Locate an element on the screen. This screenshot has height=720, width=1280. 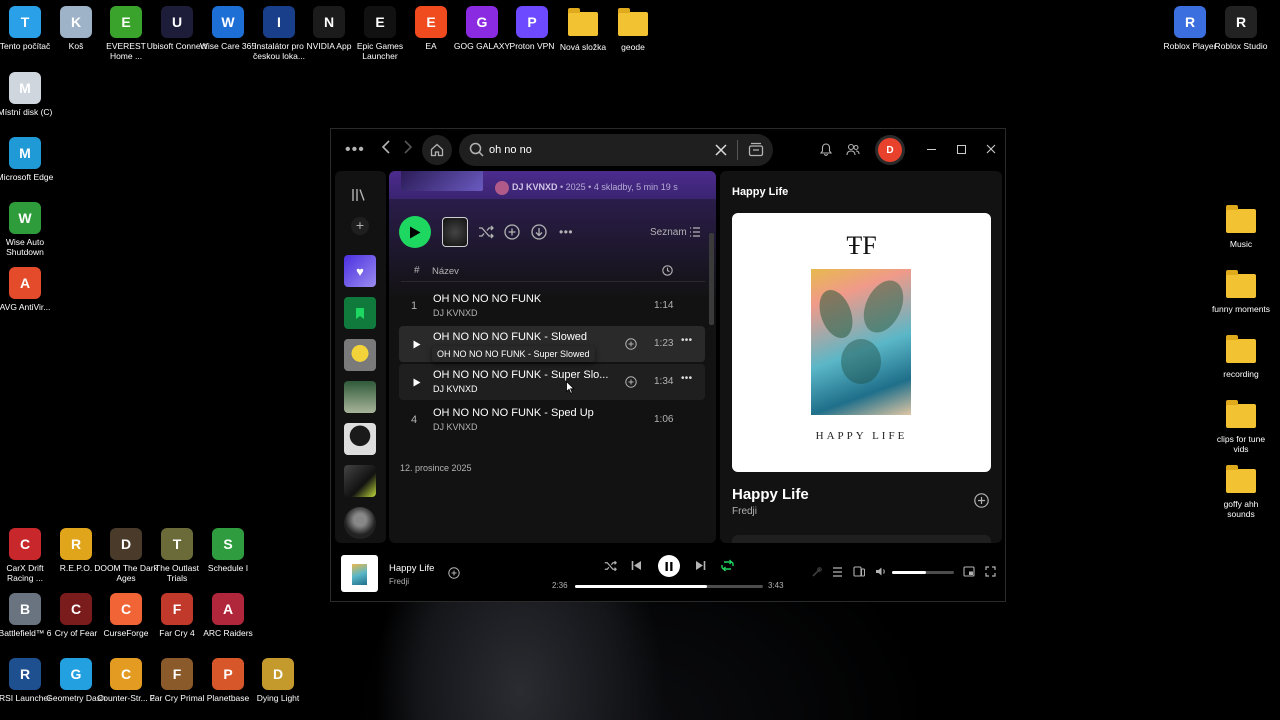
desktop-shortcut-label: NVIDIA App is located at coordinates (329, 46).